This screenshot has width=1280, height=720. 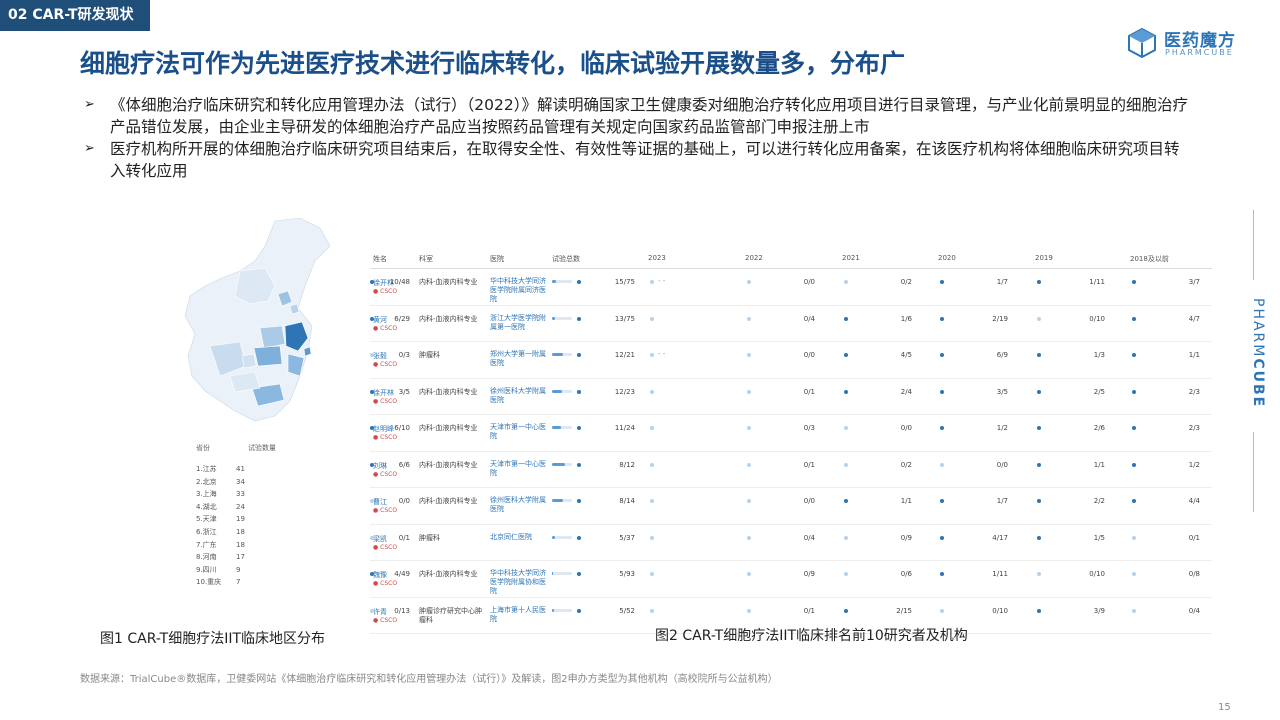 What do you see at coordinates (256, 532) in the screenshot?
I see `province-row: 6.浙江 18` at bounding box center [256, 532].